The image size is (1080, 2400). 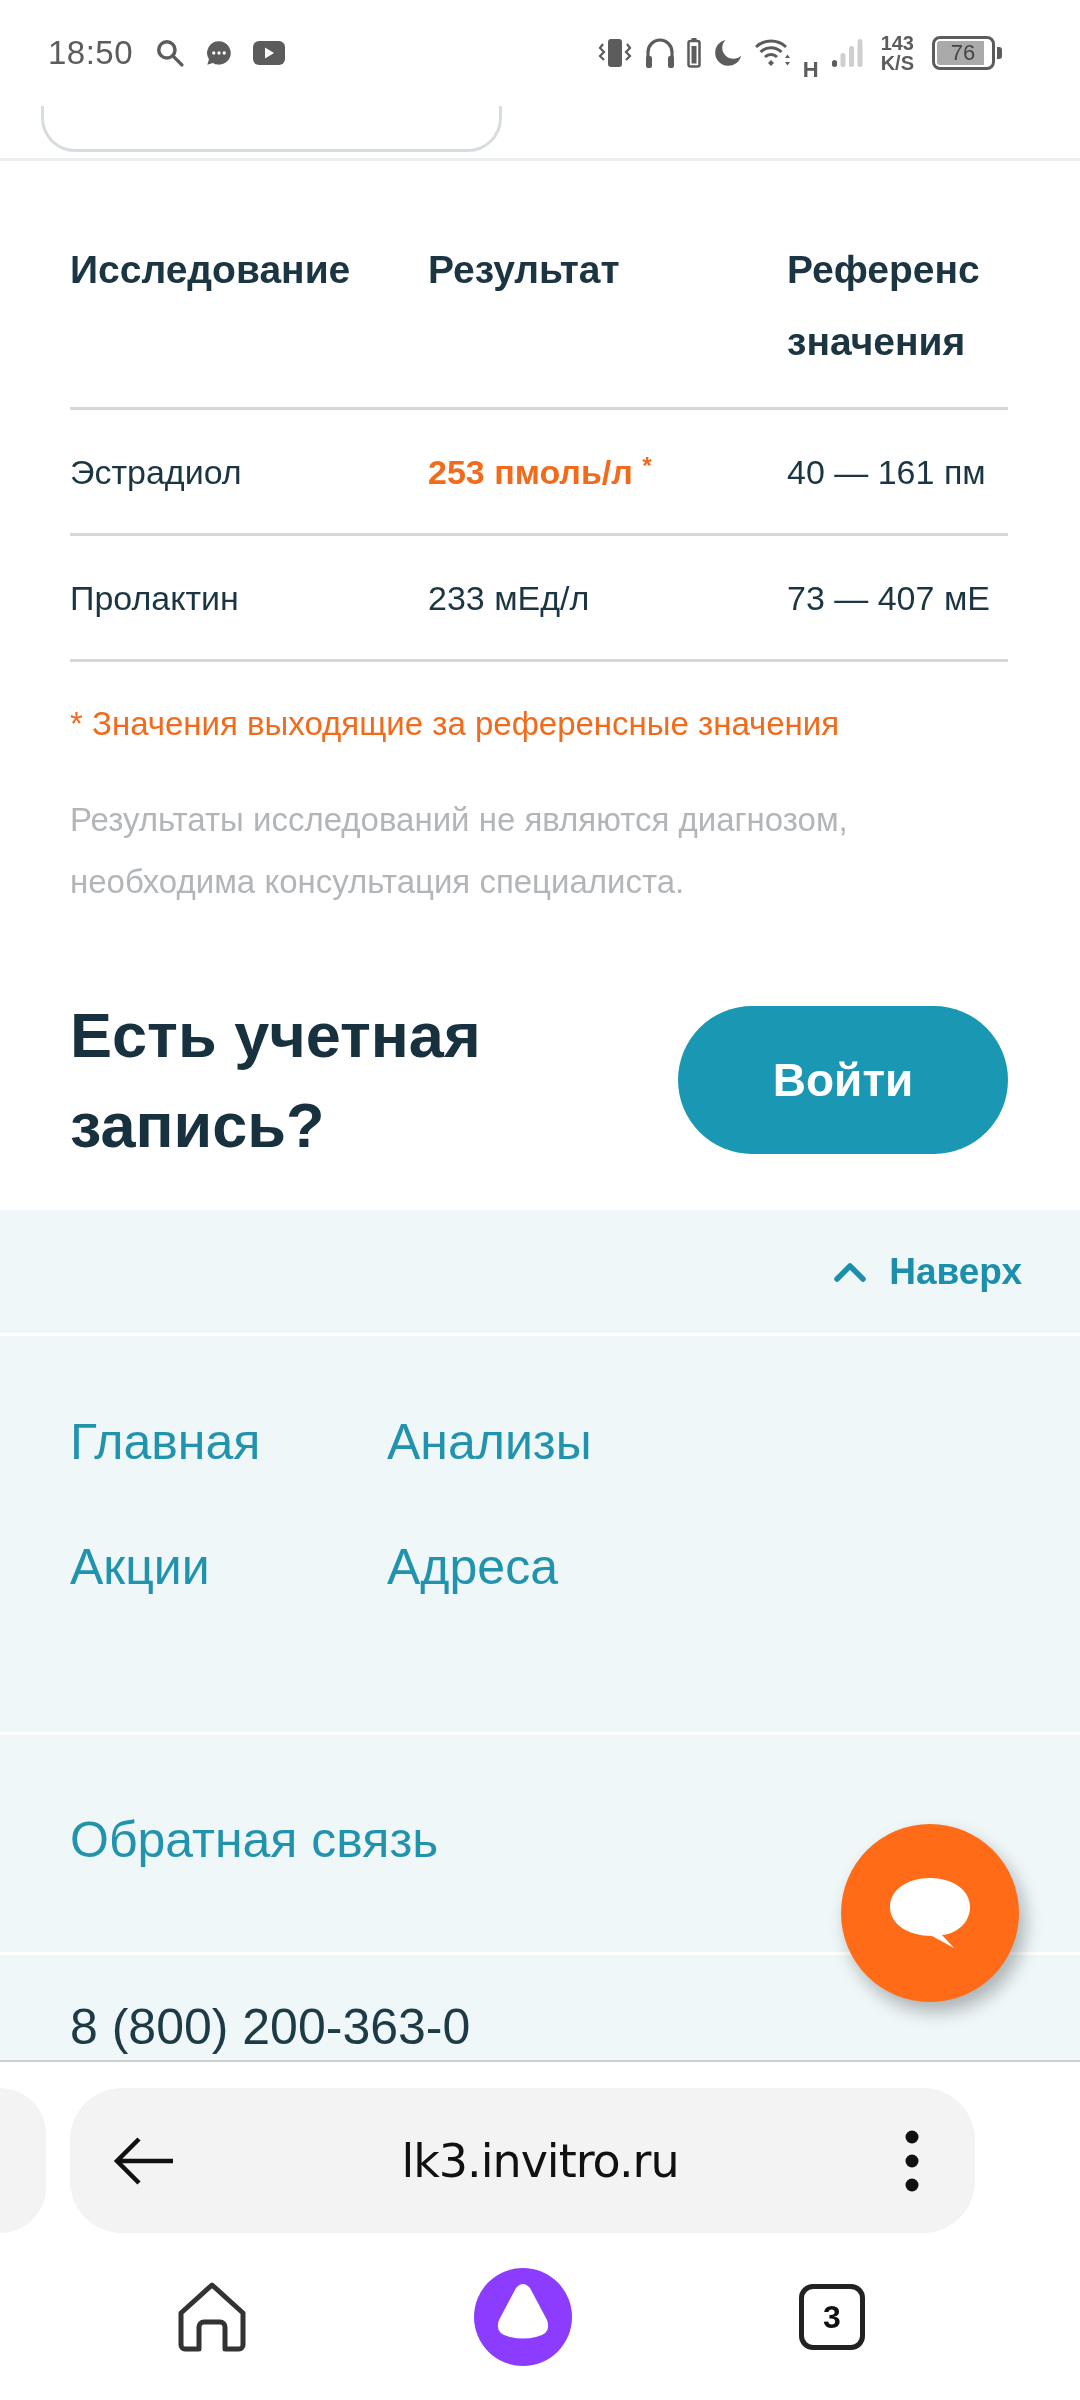 I want to click on table-cell: 73 — 407 мЕ, so click(x=888, y=597).